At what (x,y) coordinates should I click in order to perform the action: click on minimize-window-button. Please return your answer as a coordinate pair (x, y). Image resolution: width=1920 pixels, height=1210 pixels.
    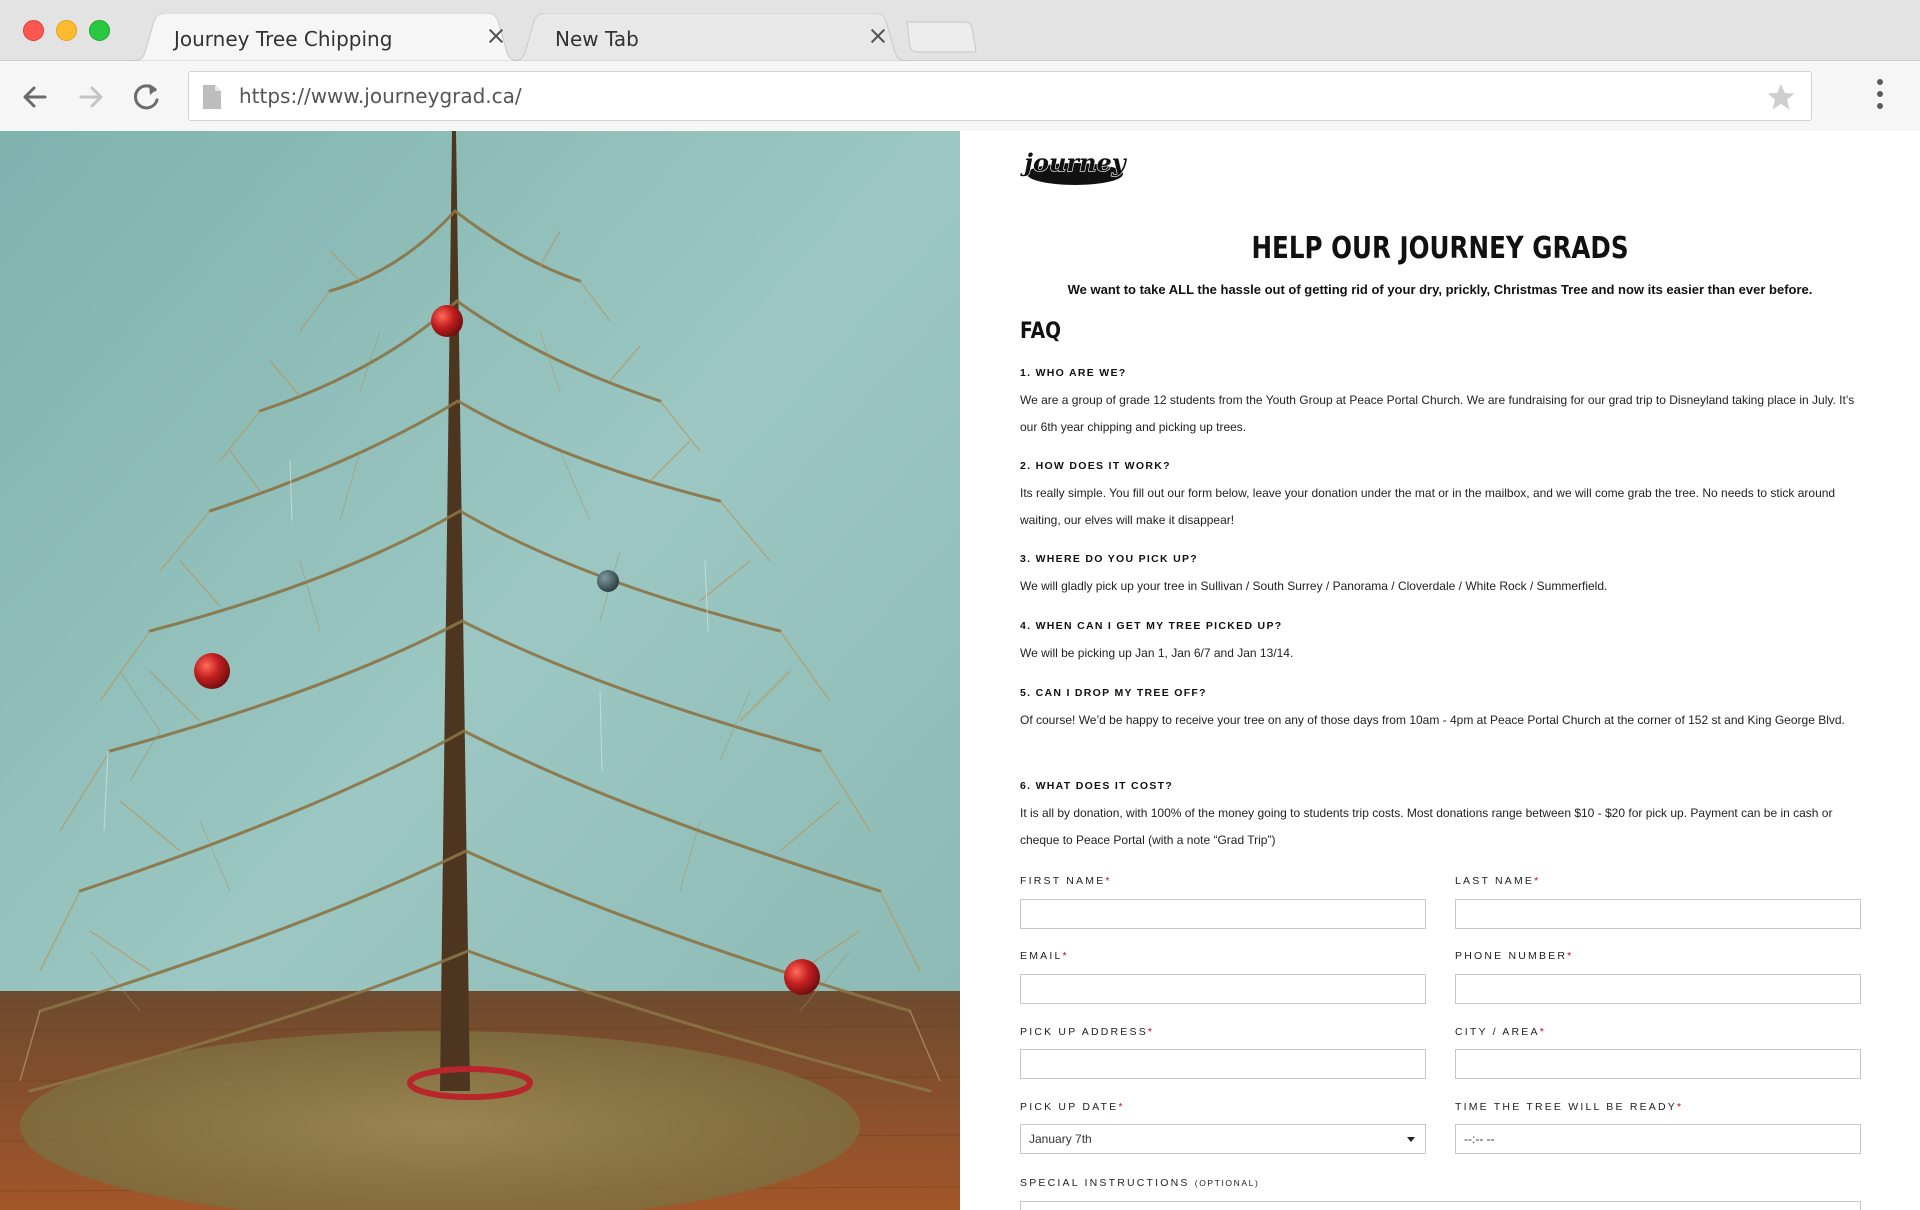
    Looking at the image, I should click on (66, 30).